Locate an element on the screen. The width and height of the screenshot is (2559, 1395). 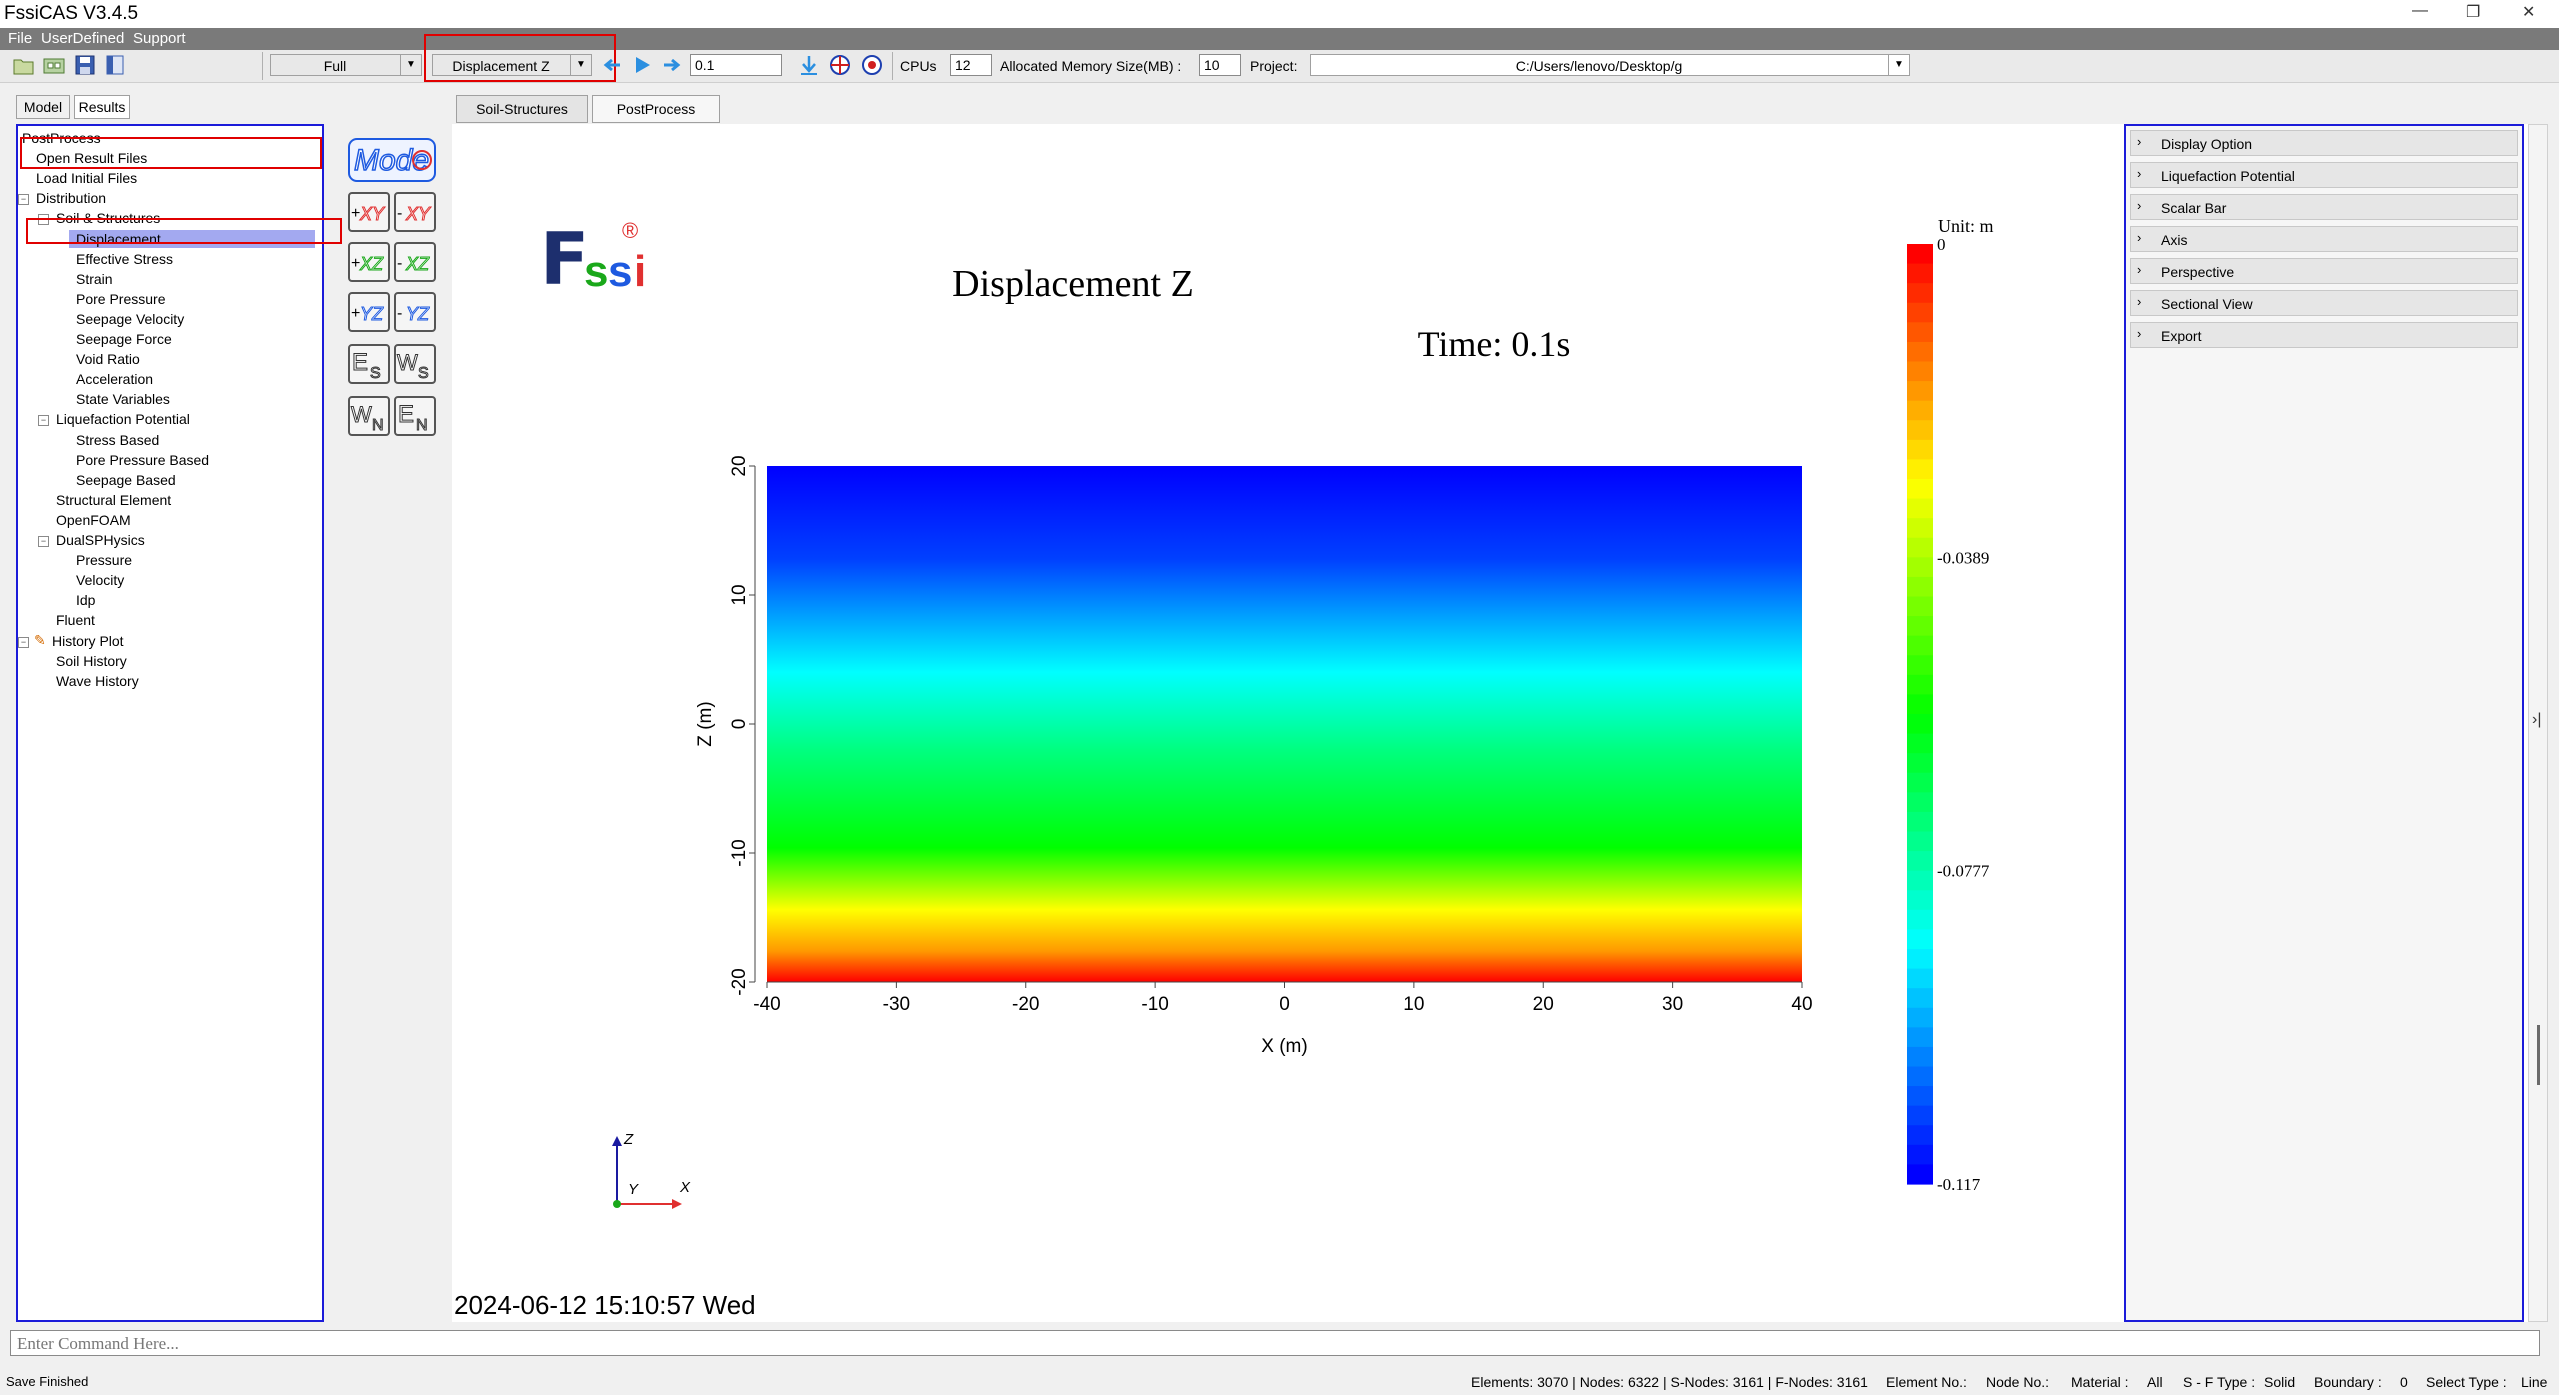
tree-item: Pressure is located at coordinates (104, 560).